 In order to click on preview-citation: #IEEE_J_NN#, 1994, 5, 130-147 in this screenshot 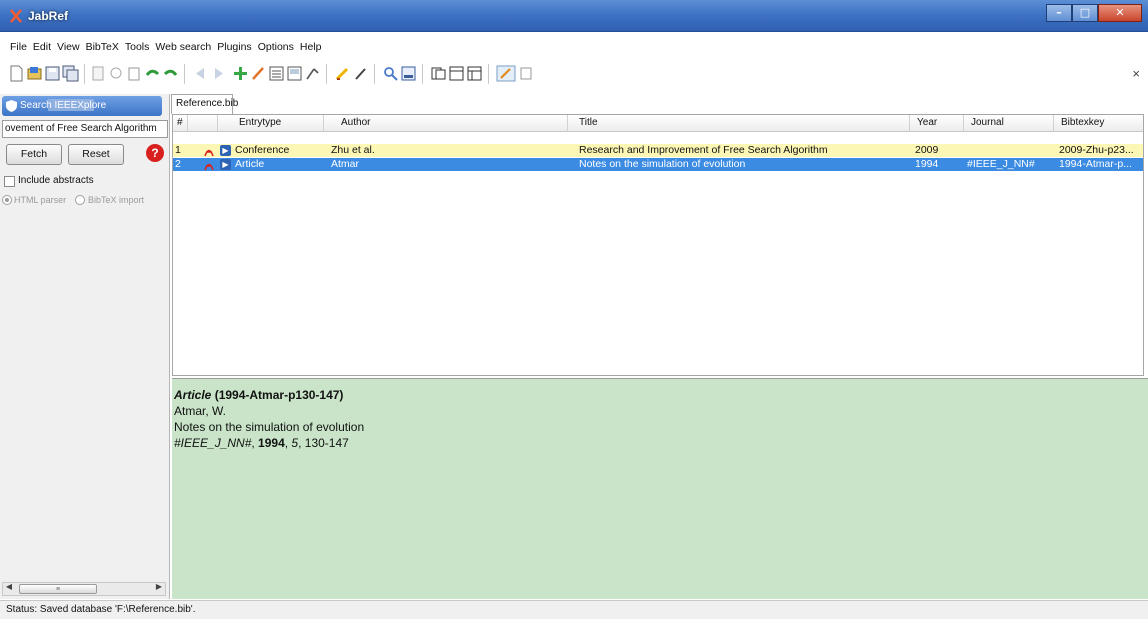, I will do `click(261, 443)`.